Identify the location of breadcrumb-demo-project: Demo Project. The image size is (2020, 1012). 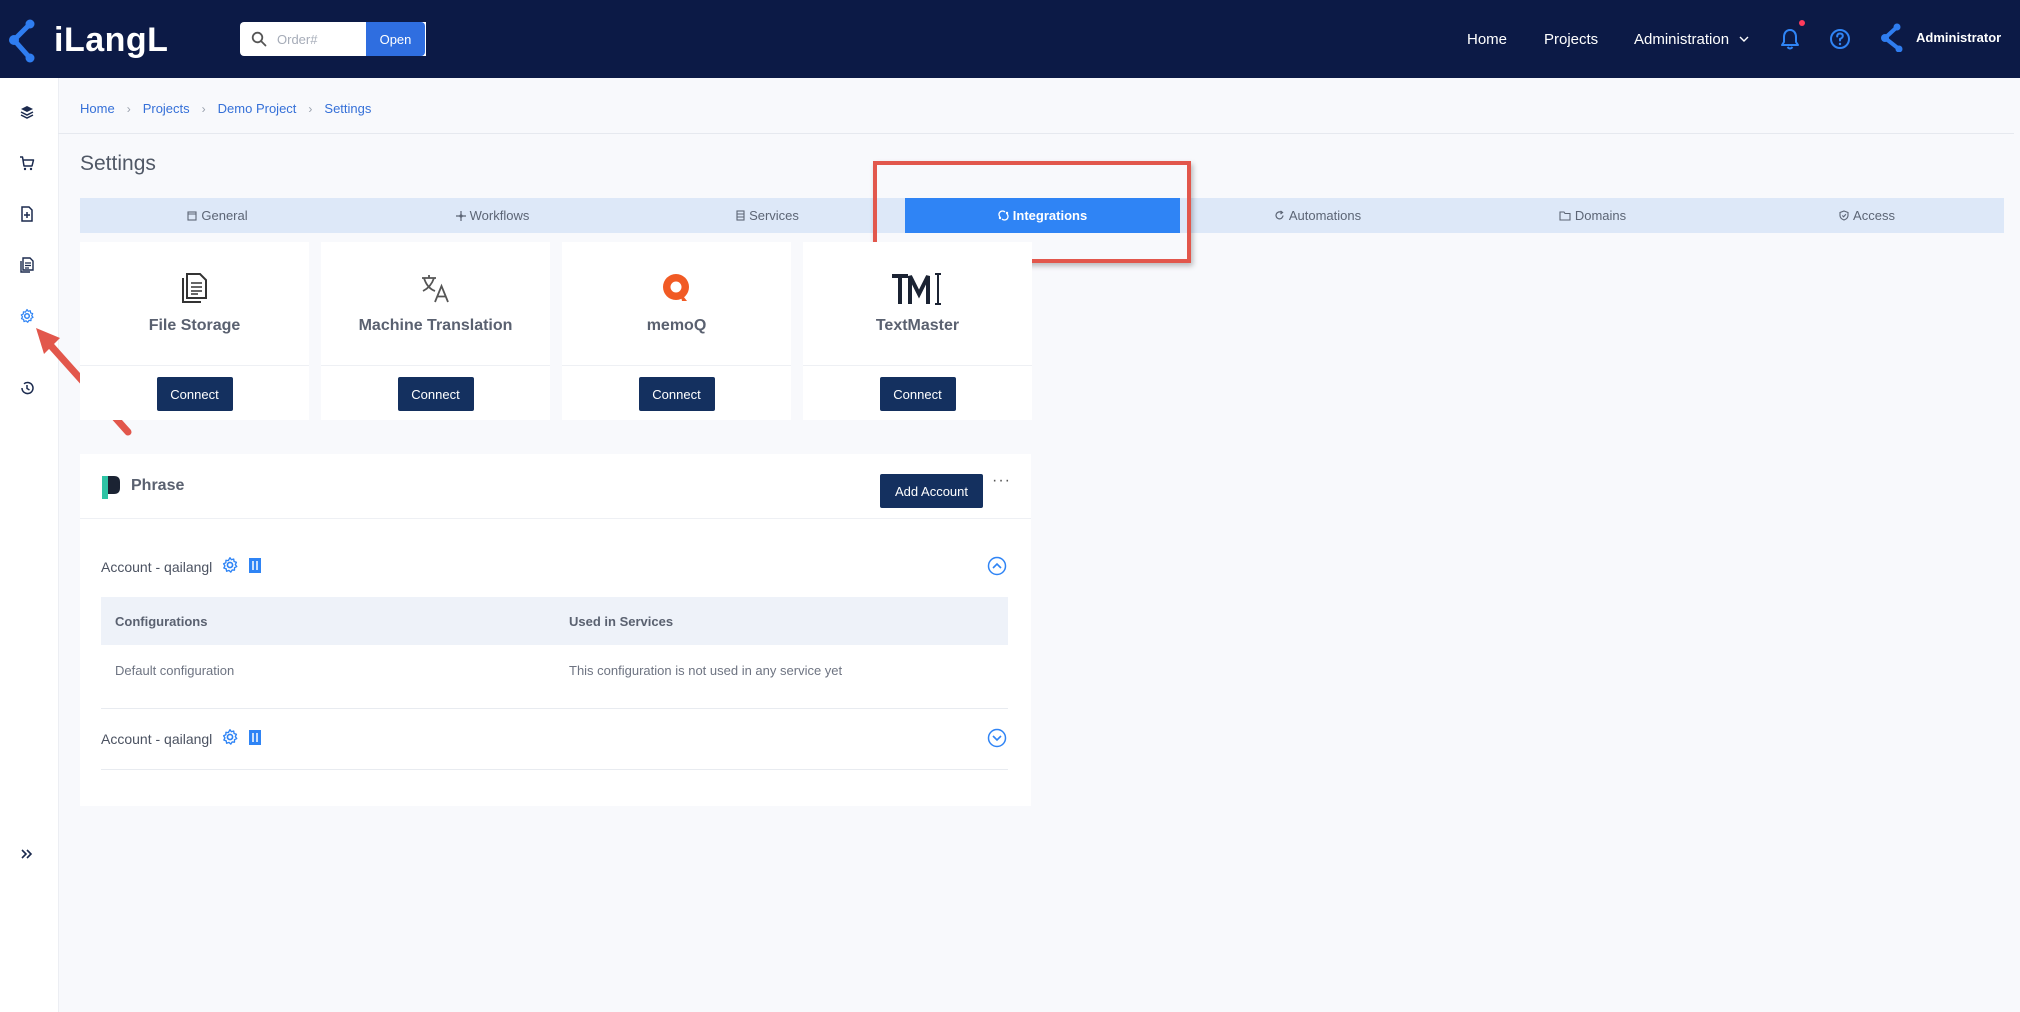
(257, 108).